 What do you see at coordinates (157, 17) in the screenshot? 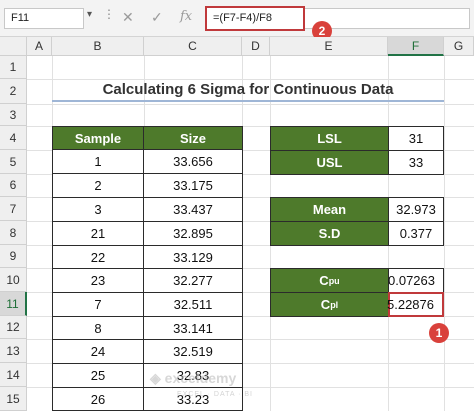
I see `enter-icon: ✓` at bounding box center [157, 17].